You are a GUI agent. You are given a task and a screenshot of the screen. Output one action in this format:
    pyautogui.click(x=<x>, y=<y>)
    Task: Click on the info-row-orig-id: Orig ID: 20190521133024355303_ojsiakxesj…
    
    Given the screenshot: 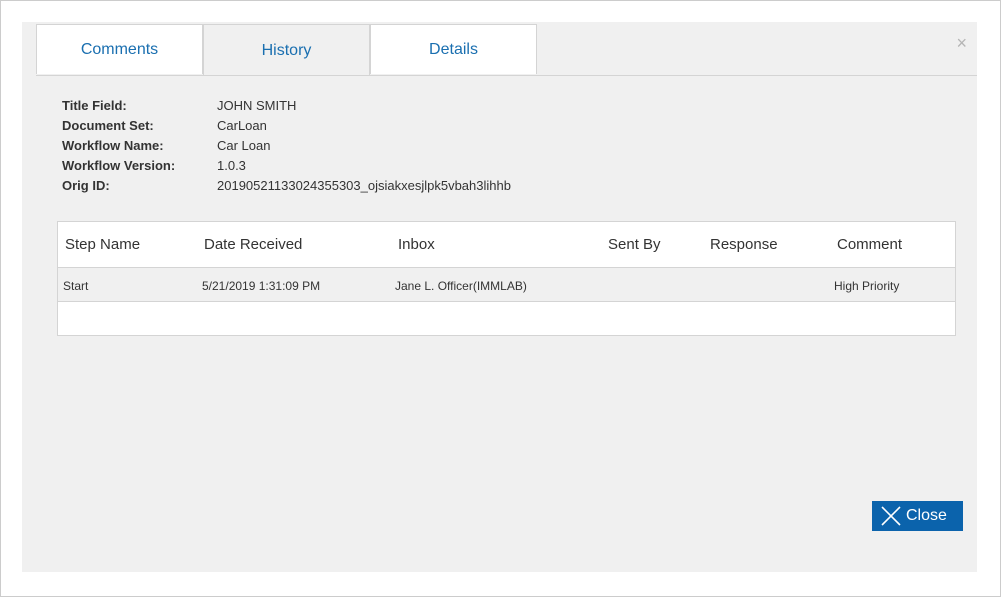 What is the action you would take?
    pyautogui.click(x=286, y=188)
    